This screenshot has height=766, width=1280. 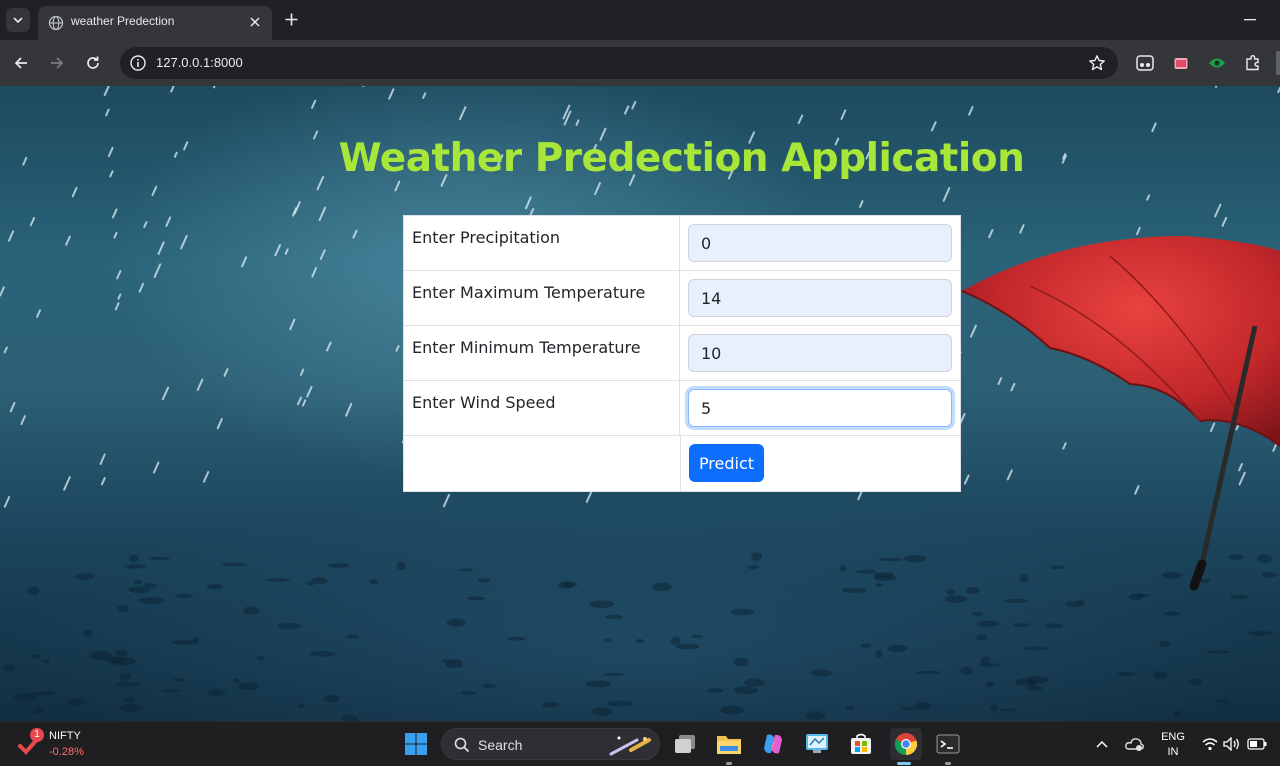 I want to click on copilot-button, so click(x=773, y=744).